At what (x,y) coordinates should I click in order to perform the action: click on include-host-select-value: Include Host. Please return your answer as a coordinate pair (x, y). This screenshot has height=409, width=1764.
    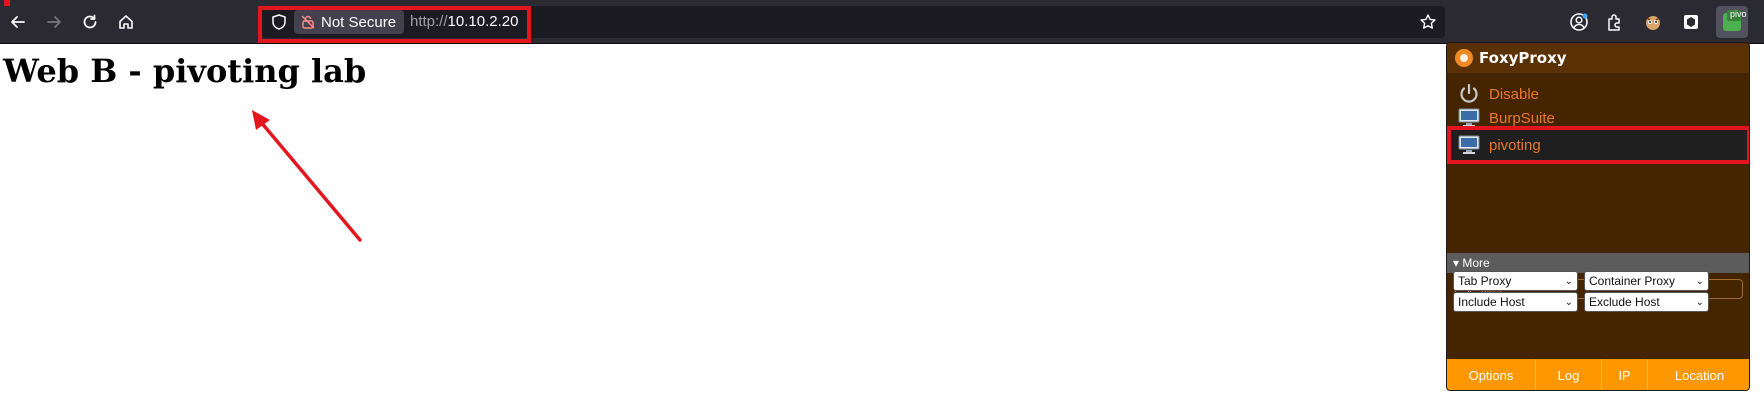
    Looking at the image, I should click on (1491, 302).